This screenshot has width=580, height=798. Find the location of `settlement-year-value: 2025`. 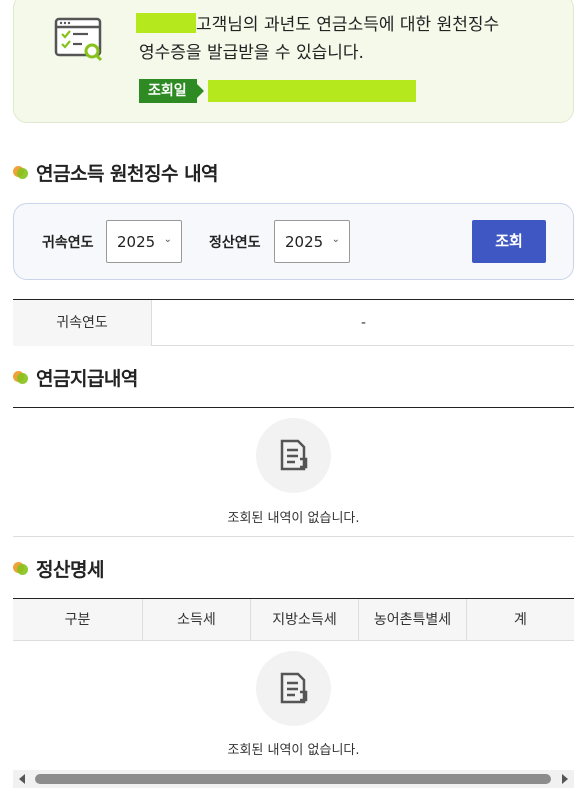

settlement-year-value: 2025 is located at coordinates (304, 242).